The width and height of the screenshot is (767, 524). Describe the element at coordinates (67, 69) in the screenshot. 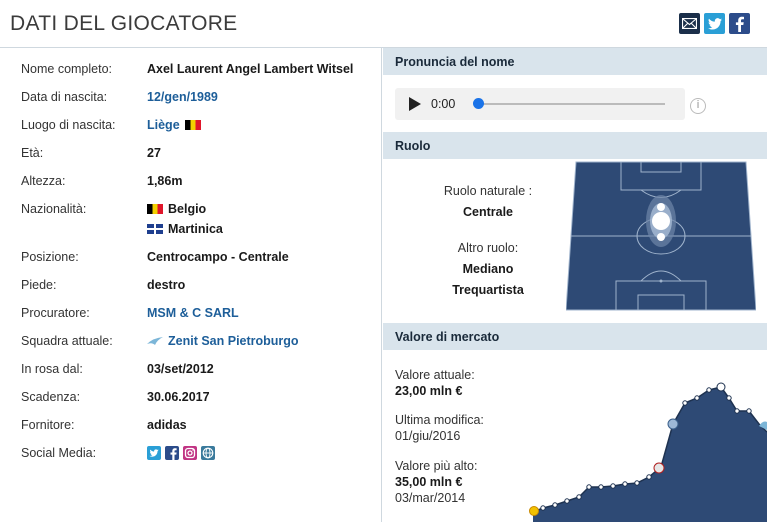

I see `label-full-name: Nome completo:` at that location.